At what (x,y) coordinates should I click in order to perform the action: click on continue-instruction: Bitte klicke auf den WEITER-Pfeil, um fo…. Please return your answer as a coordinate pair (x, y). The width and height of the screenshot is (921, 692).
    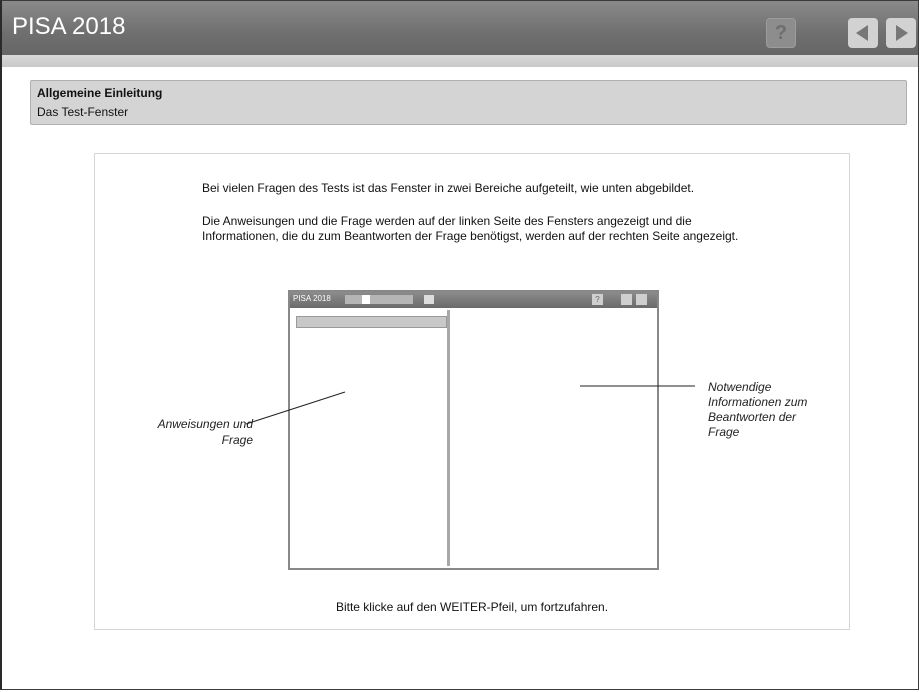
    Looking at the image, I should click on (472, 607).